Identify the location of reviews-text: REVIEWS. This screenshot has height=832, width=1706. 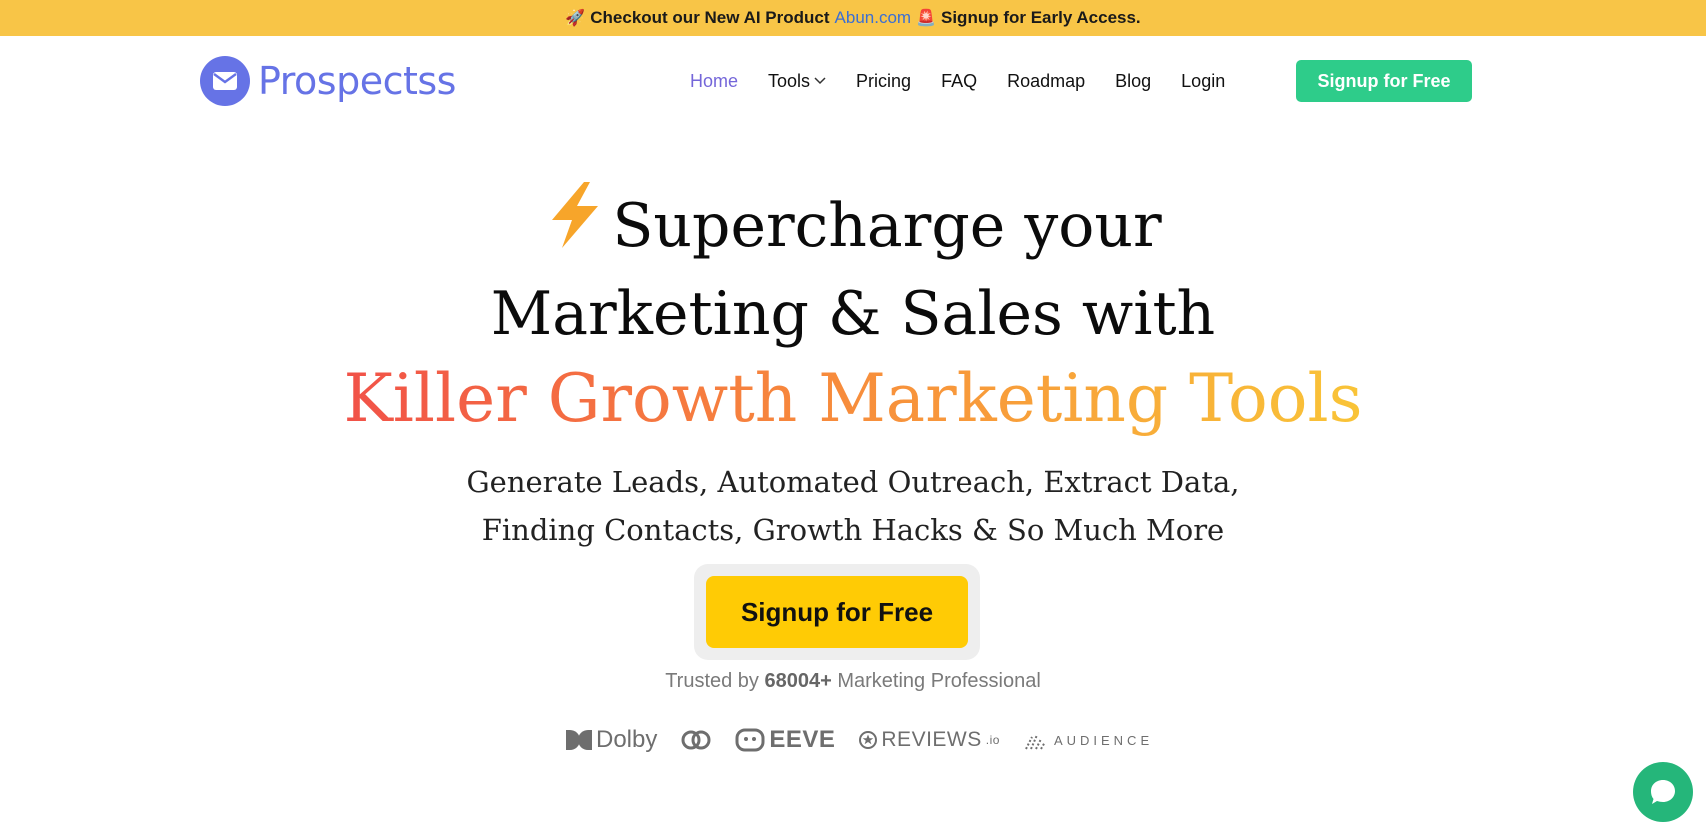
(931, 739).